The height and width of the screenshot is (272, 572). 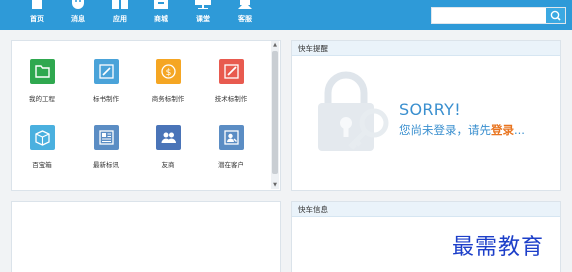 I want to click on app-tile-latest-bids: 最新标讯, so click(x=106, y=148).